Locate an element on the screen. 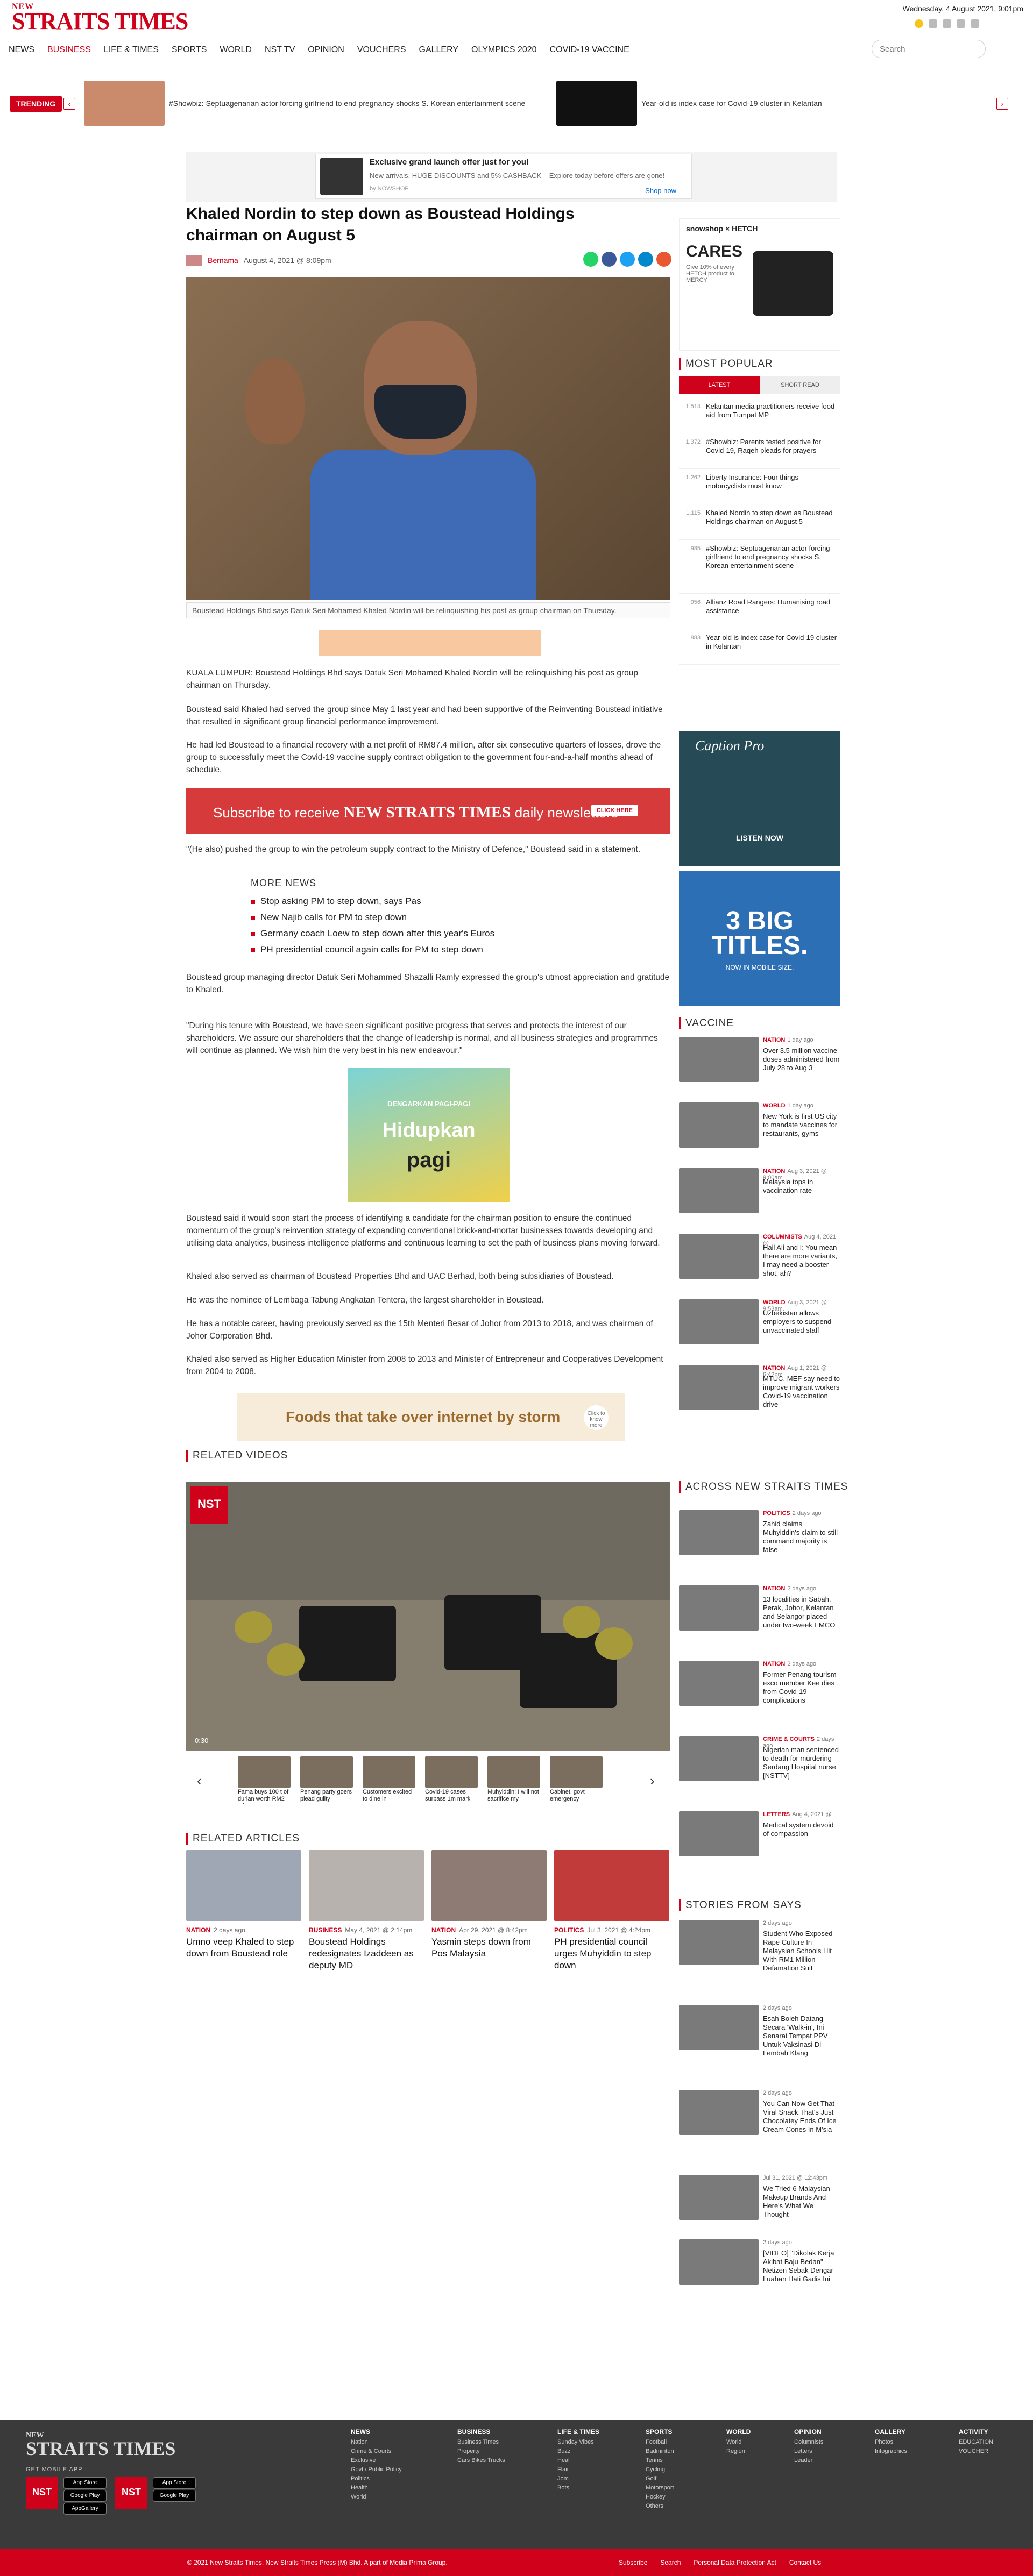 This screenshot has height=2576, width=1033. footer-link: Jom is located at coordinates (578, 2479).